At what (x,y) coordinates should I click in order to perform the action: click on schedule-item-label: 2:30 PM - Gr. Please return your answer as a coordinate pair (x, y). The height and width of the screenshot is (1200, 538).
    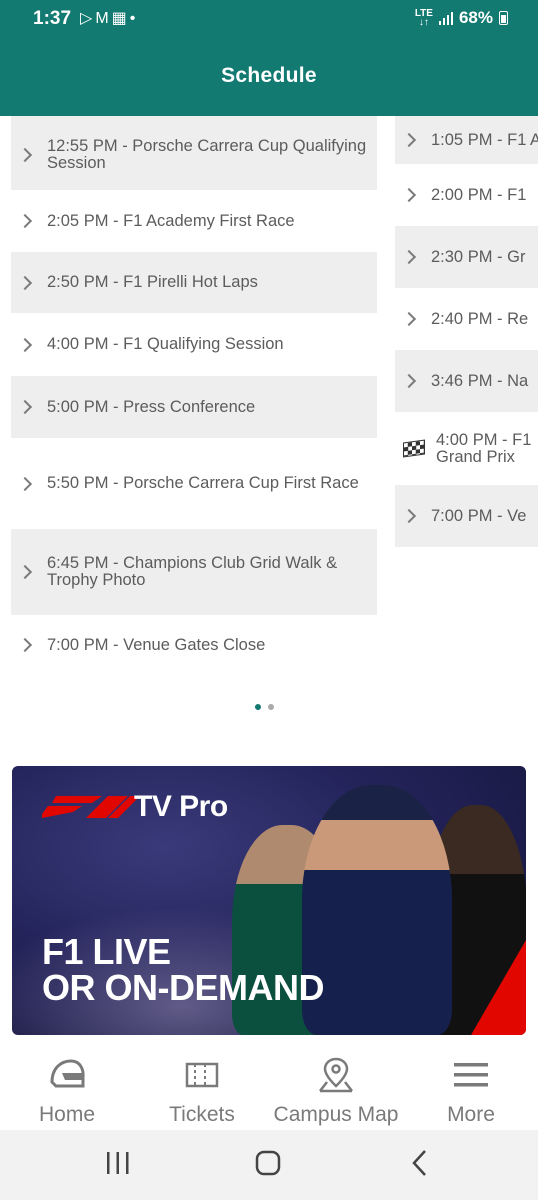
    Looking at the image, I should click on (478, 256).